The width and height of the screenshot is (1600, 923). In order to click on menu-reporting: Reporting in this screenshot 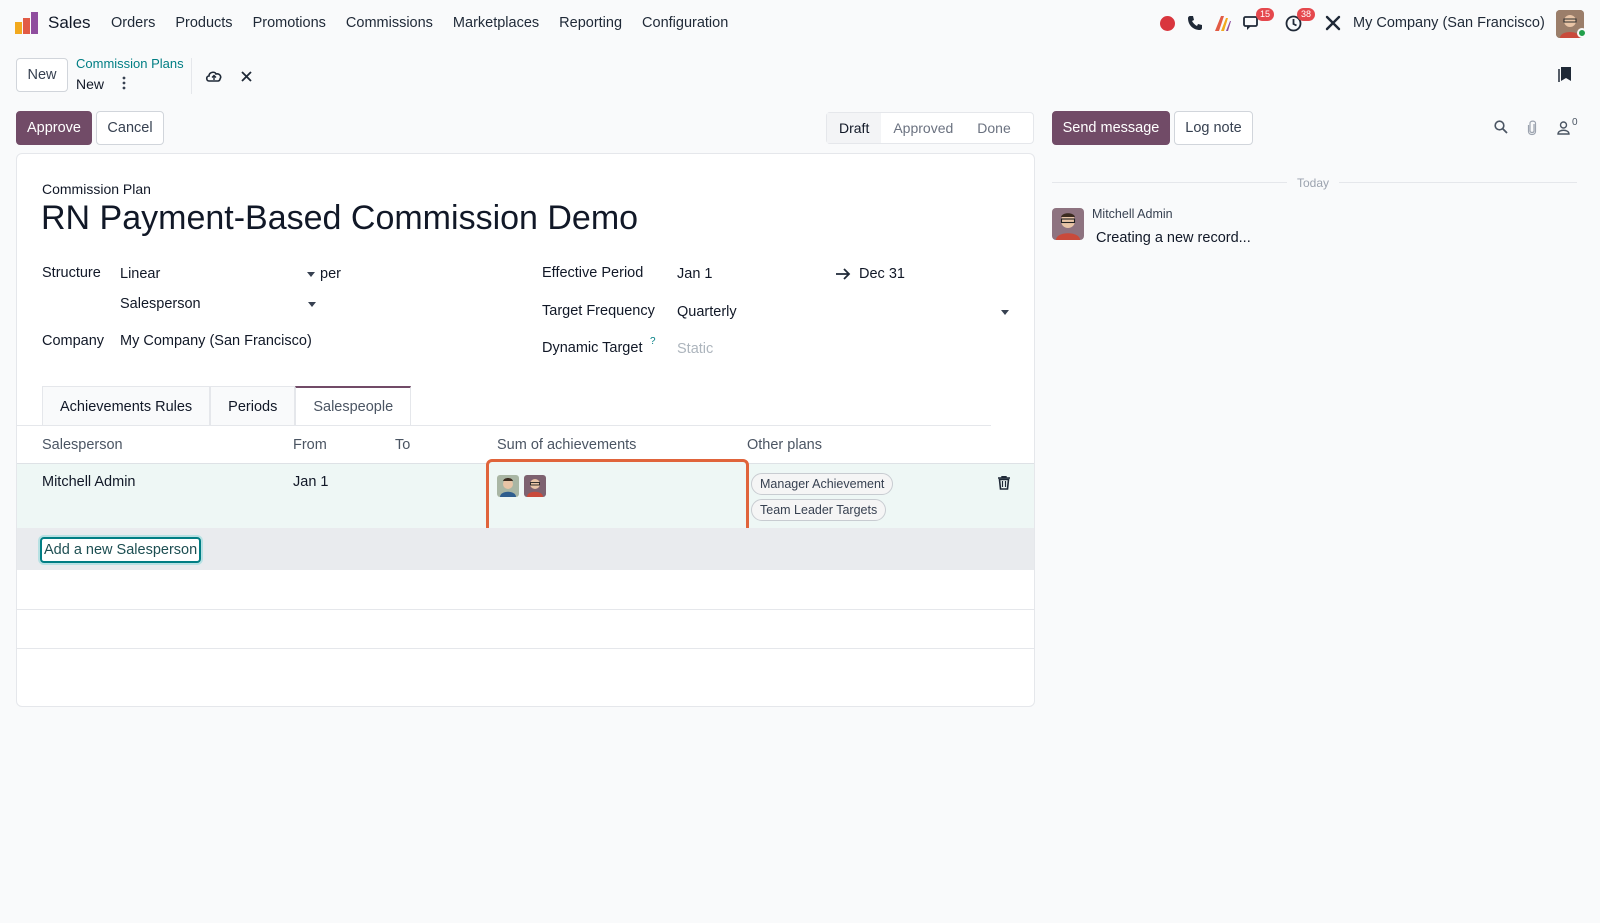, I will do `click(590, 23)`.